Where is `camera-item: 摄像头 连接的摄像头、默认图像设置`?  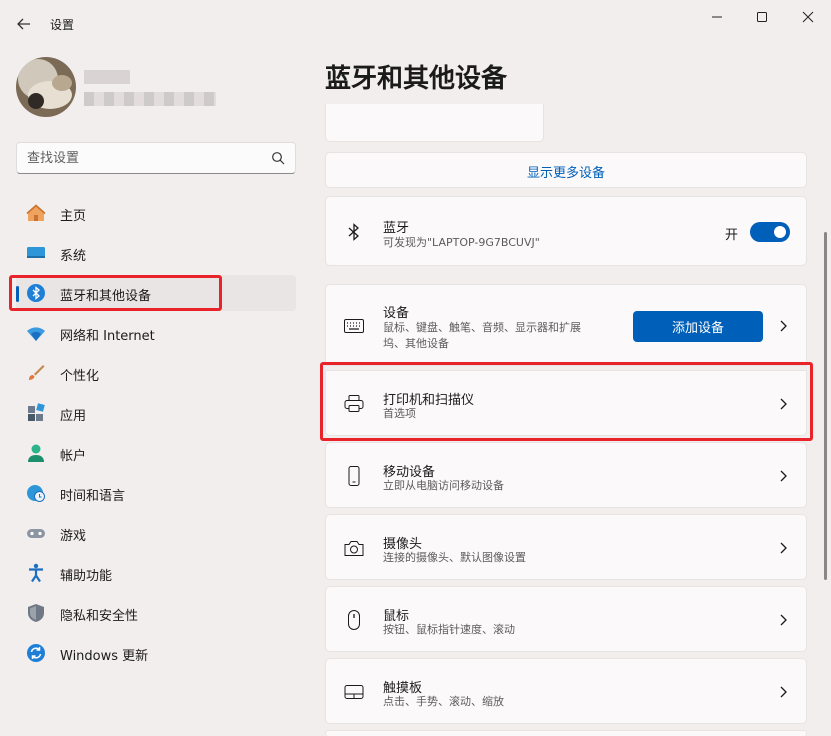
camera-item: 摄像头 连接的摄像头、默认图像设置 is located at coordinates (566, 547).